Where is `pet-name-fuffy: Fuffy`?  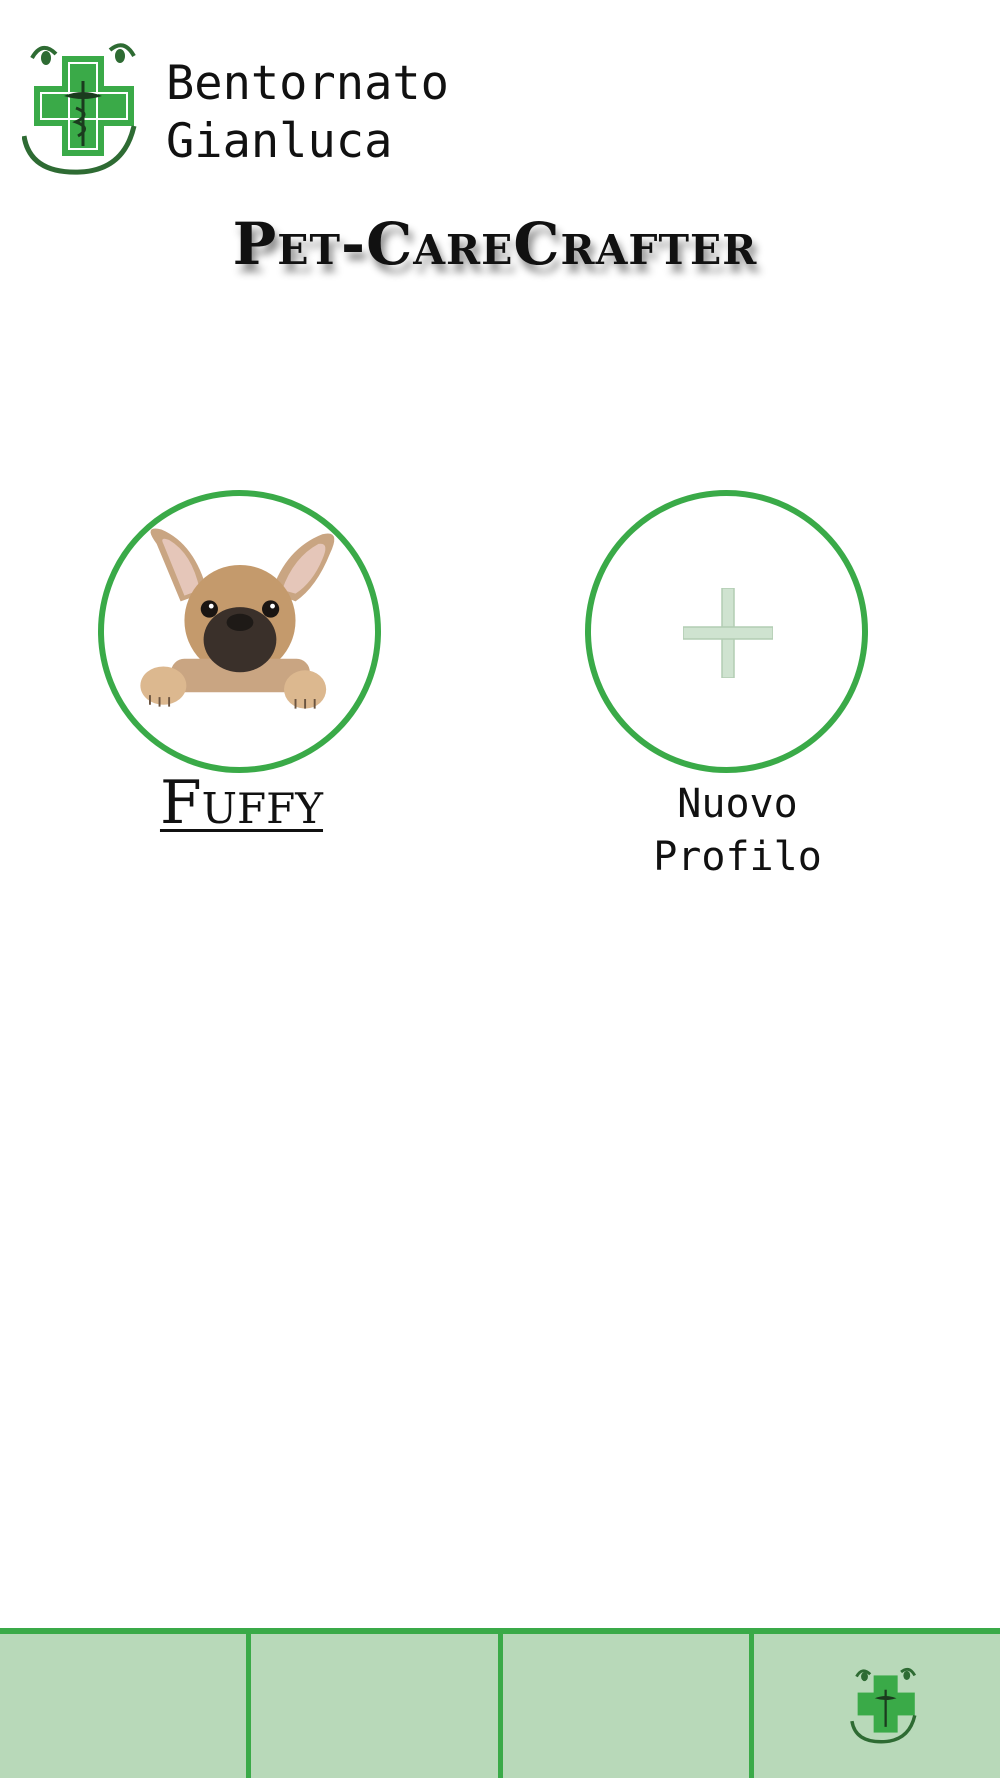 pet-name-fuffy: Fuffy is located at coordinates (241, 803).